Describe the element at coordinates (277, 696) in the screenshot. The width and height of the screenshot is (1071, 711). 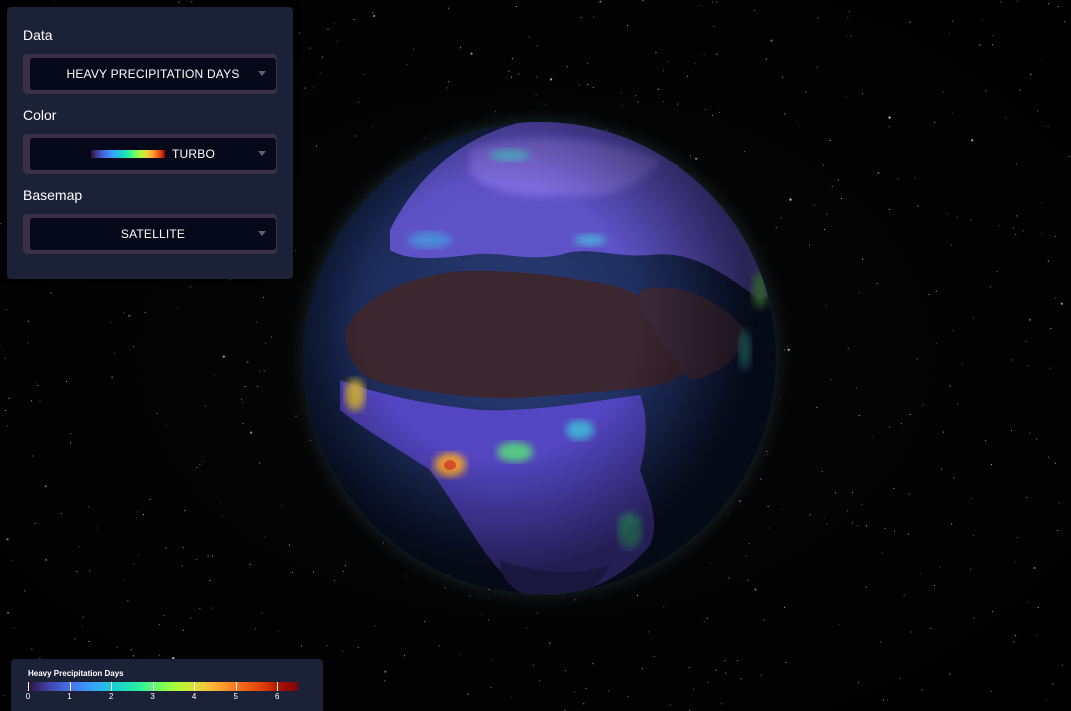
I see `legend-tick-label: 6` at that location.